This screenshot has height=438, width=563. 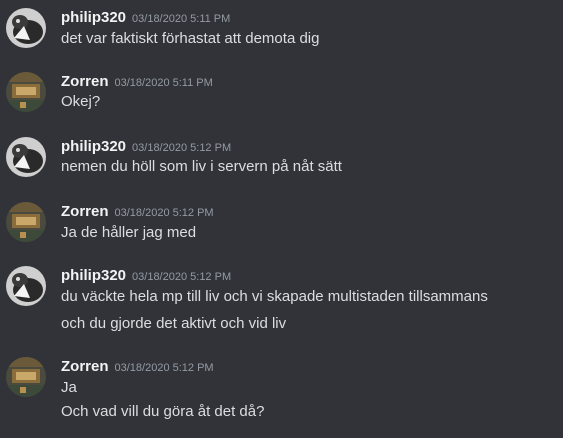 What do you see at coordinates (163, 411) in the screenshot?
I see `message-text: Och vad vill du göra åt det då?` at bounding box center [163, 411].